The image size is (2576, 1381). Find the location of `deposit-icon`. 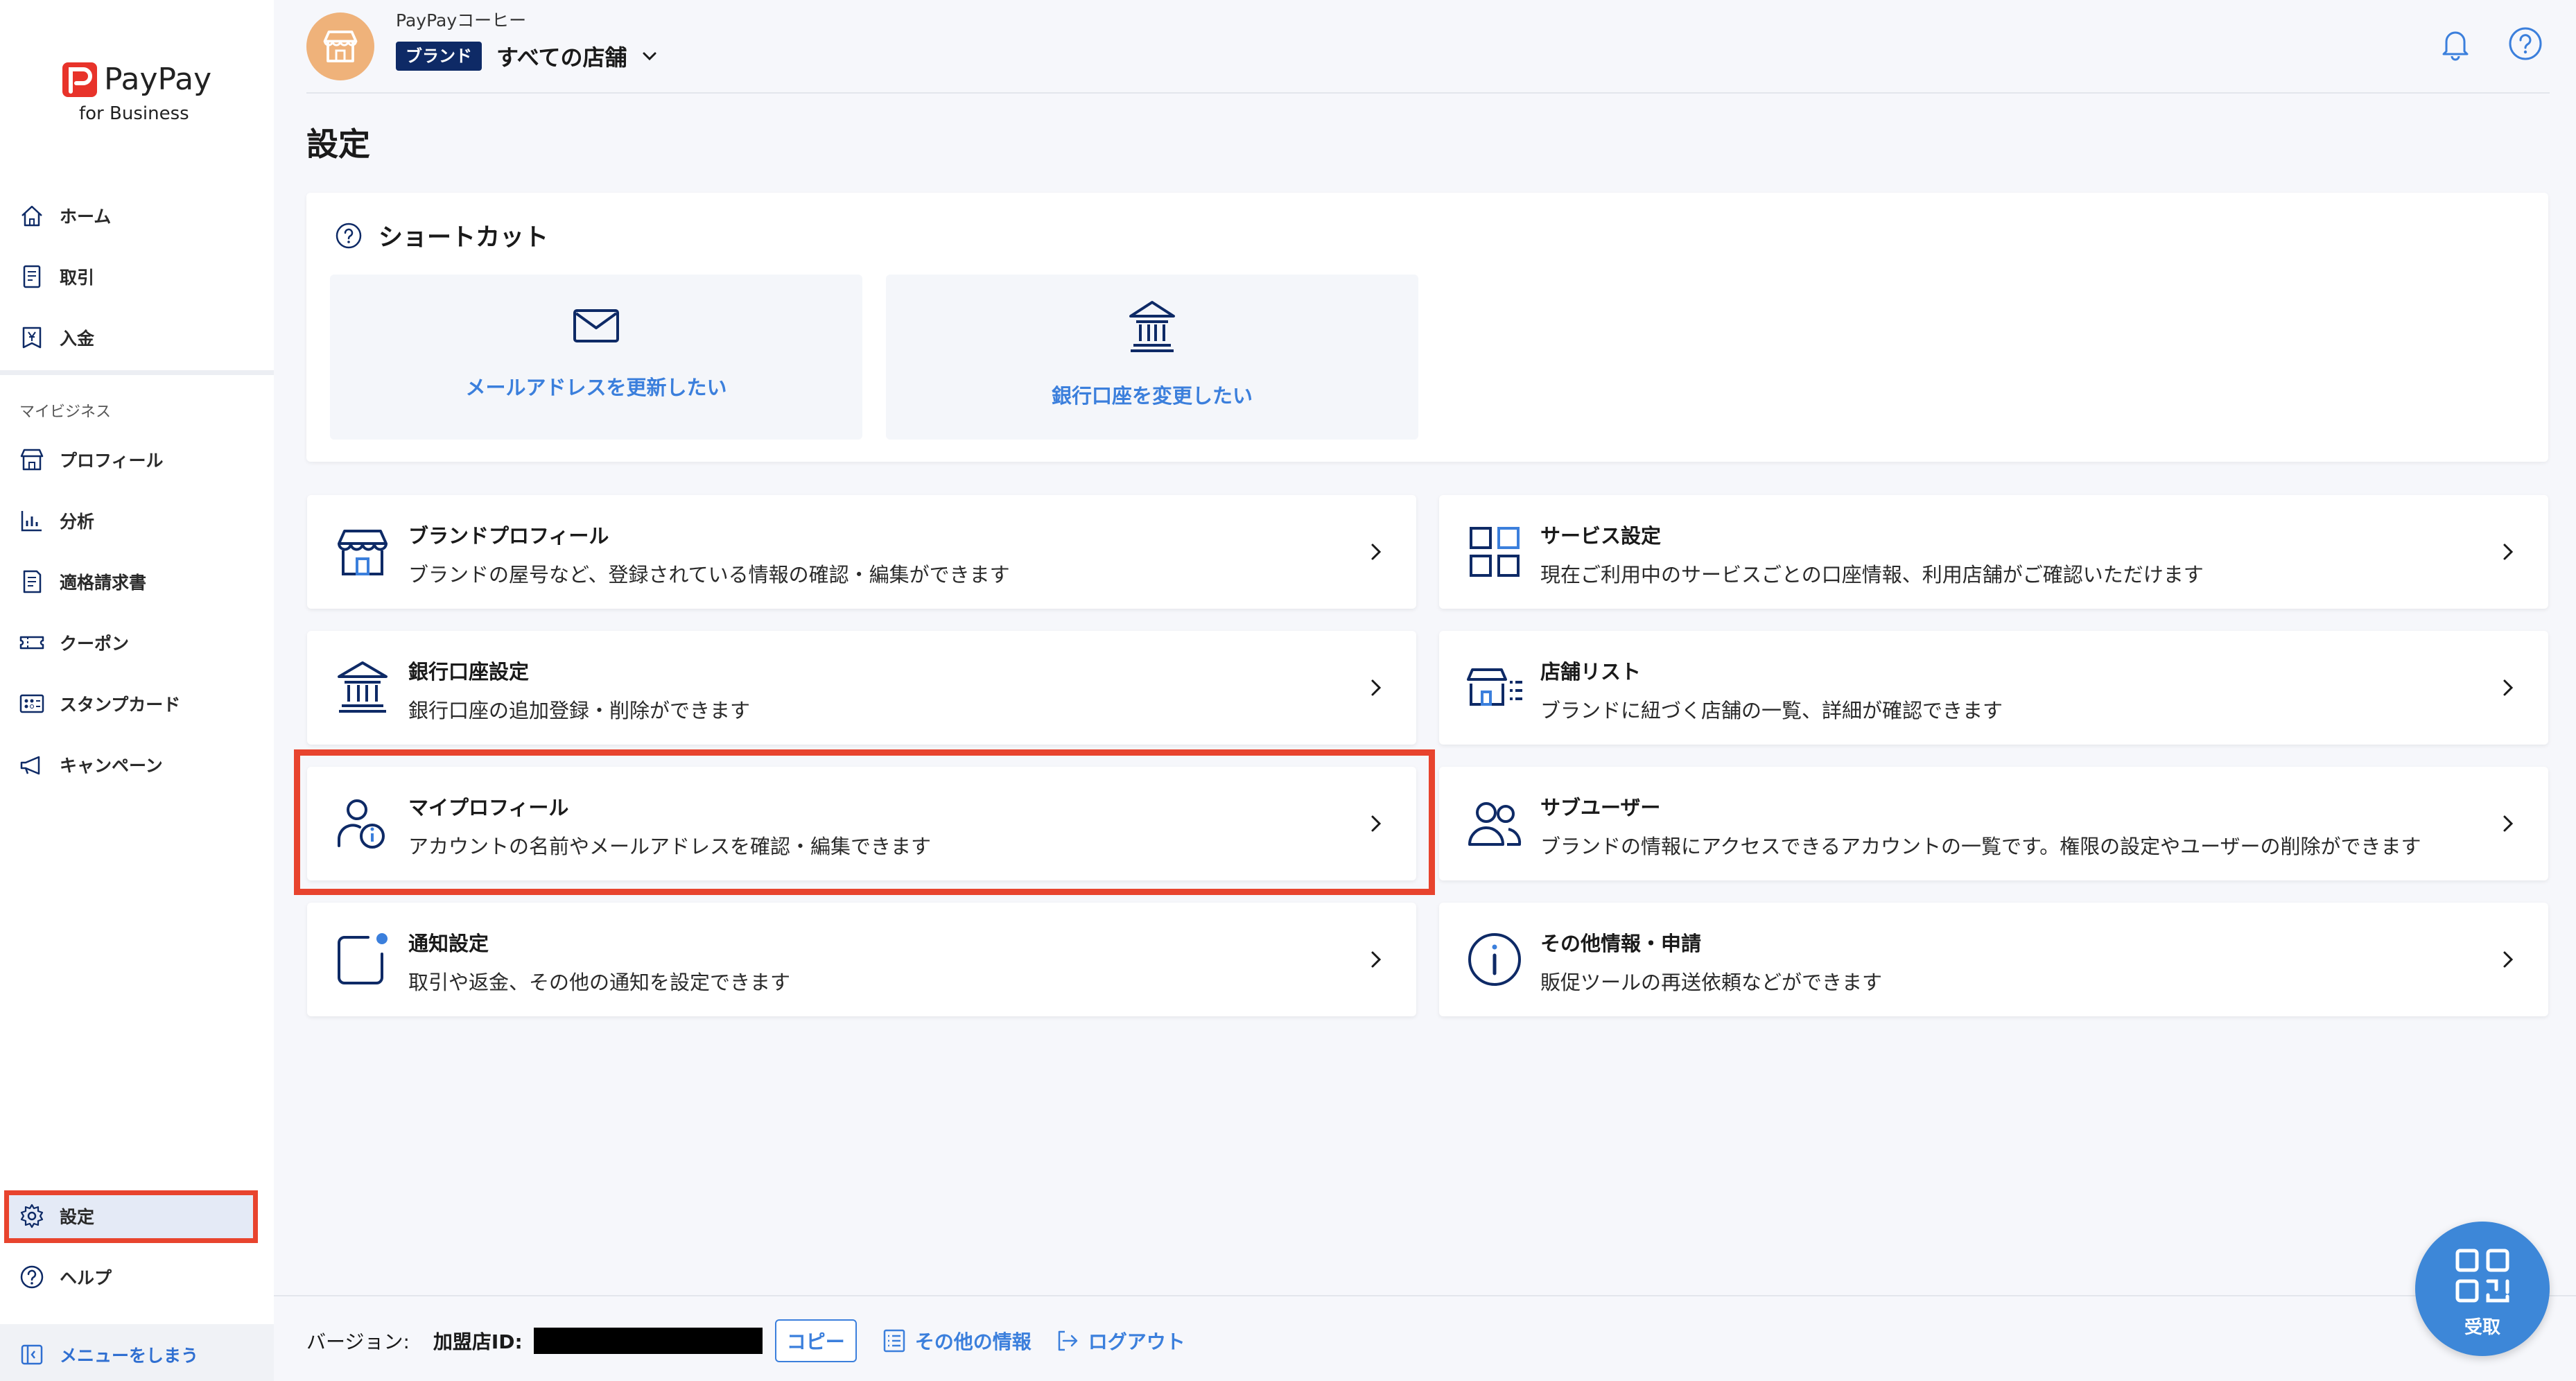

deposit-icon is located at coordinates (32, 338).